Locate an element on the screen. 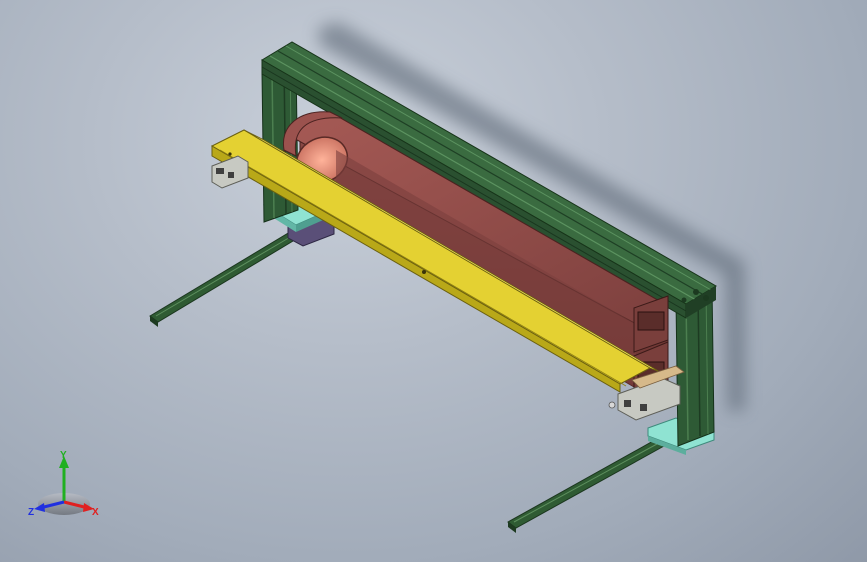  coordinate-triad: Y X Z is located at coordinates (63, 484).